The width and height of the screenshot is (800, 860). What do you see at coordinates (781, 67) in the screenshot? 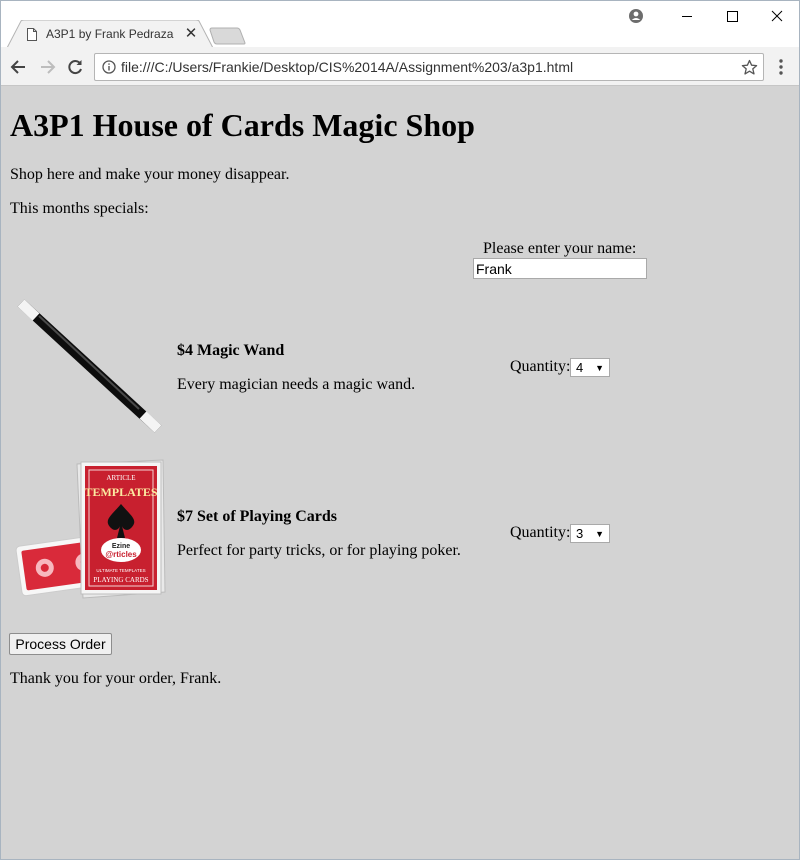
I see `kebab-menu-icon` at bounding box center [781, 67].